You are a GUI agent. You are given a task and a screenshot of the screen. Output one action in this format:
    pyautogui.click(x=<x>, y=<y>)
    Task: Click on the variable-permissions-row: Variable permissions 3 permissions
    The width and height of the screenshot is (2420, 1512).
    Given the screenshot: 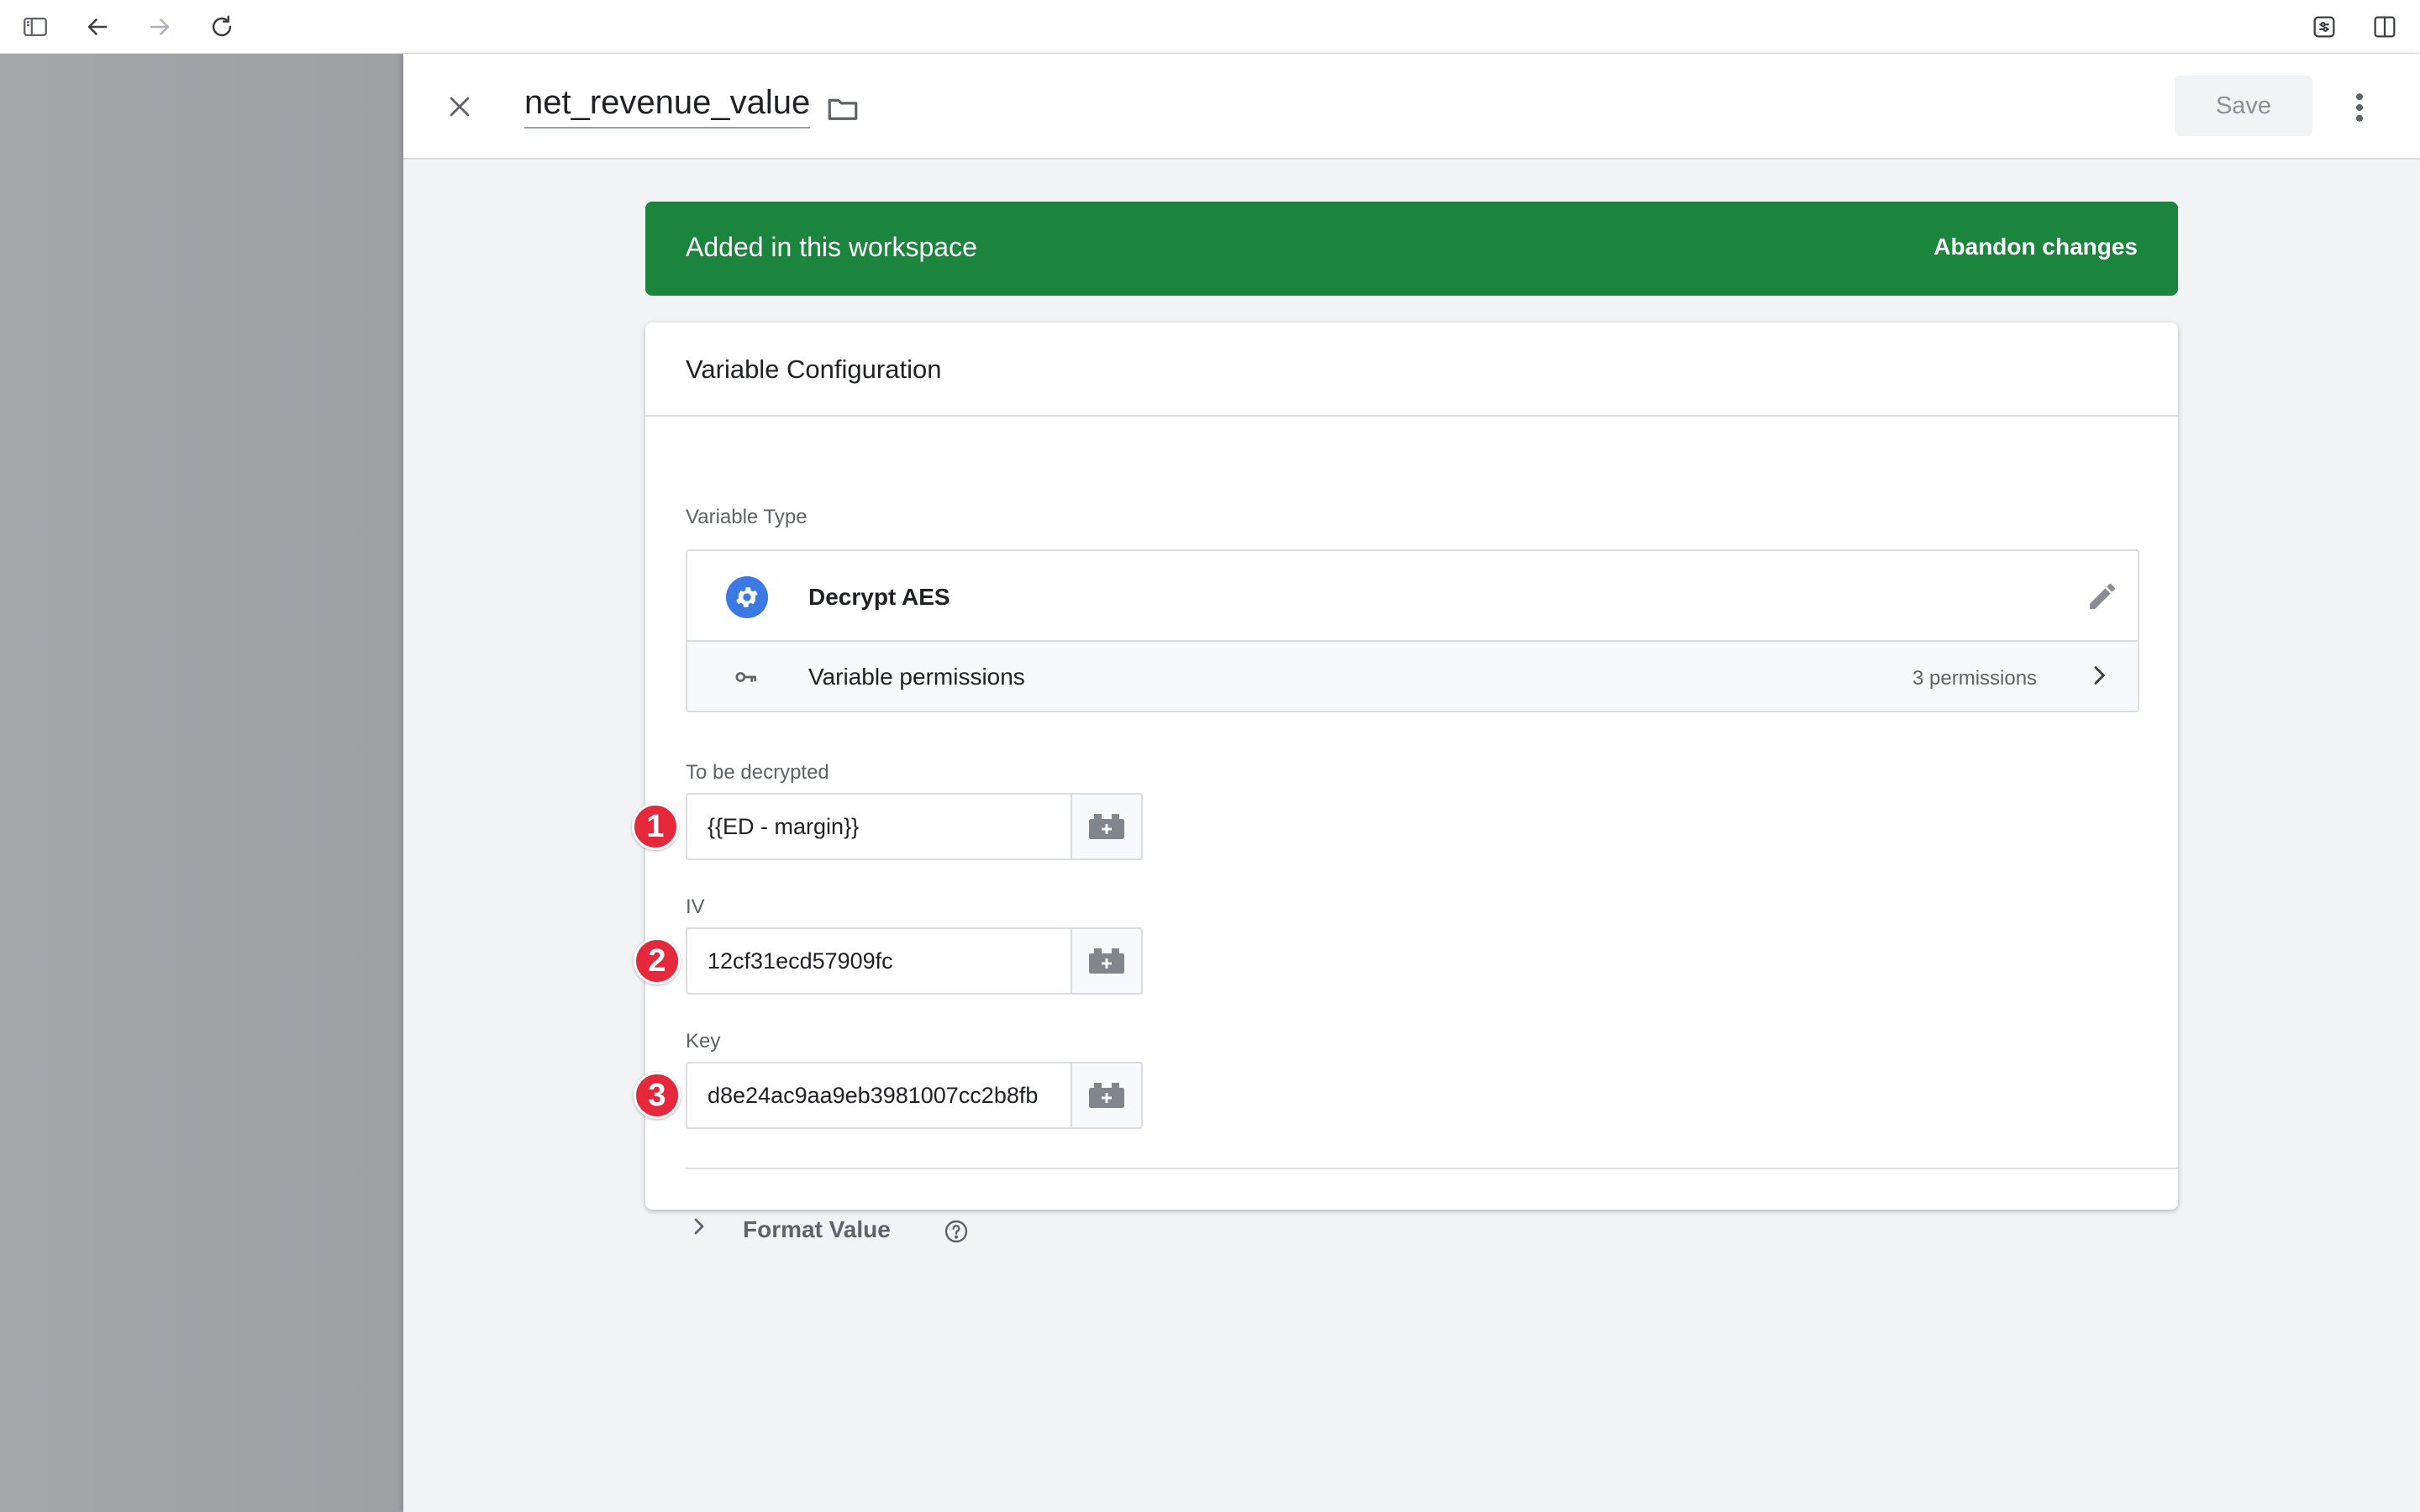 What is the action you would take?
    pyautogui.click(x=1412, y=676)
    